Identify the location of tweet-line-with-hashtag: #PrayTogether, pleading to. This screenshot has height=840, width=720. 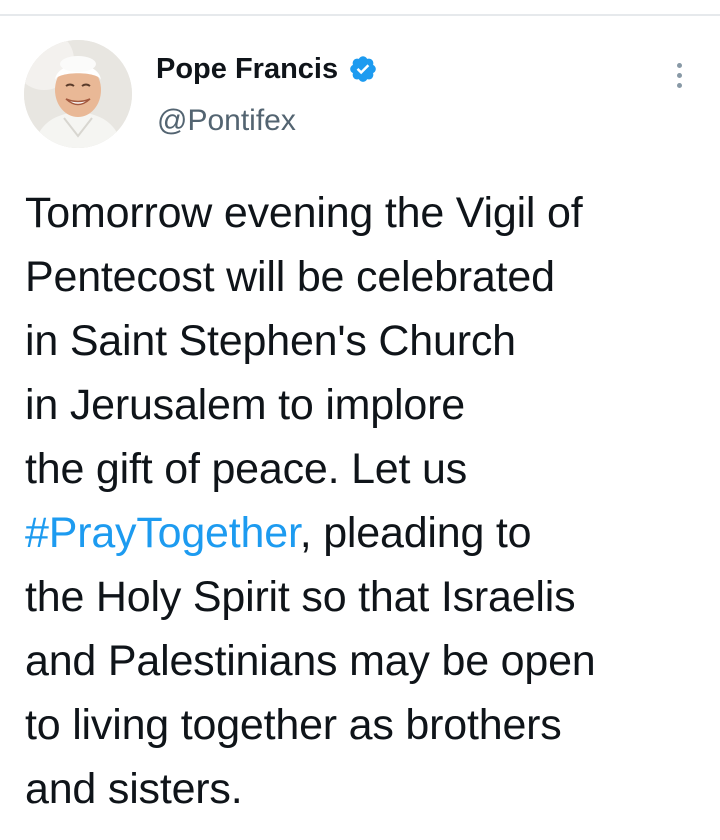
(370, 533).